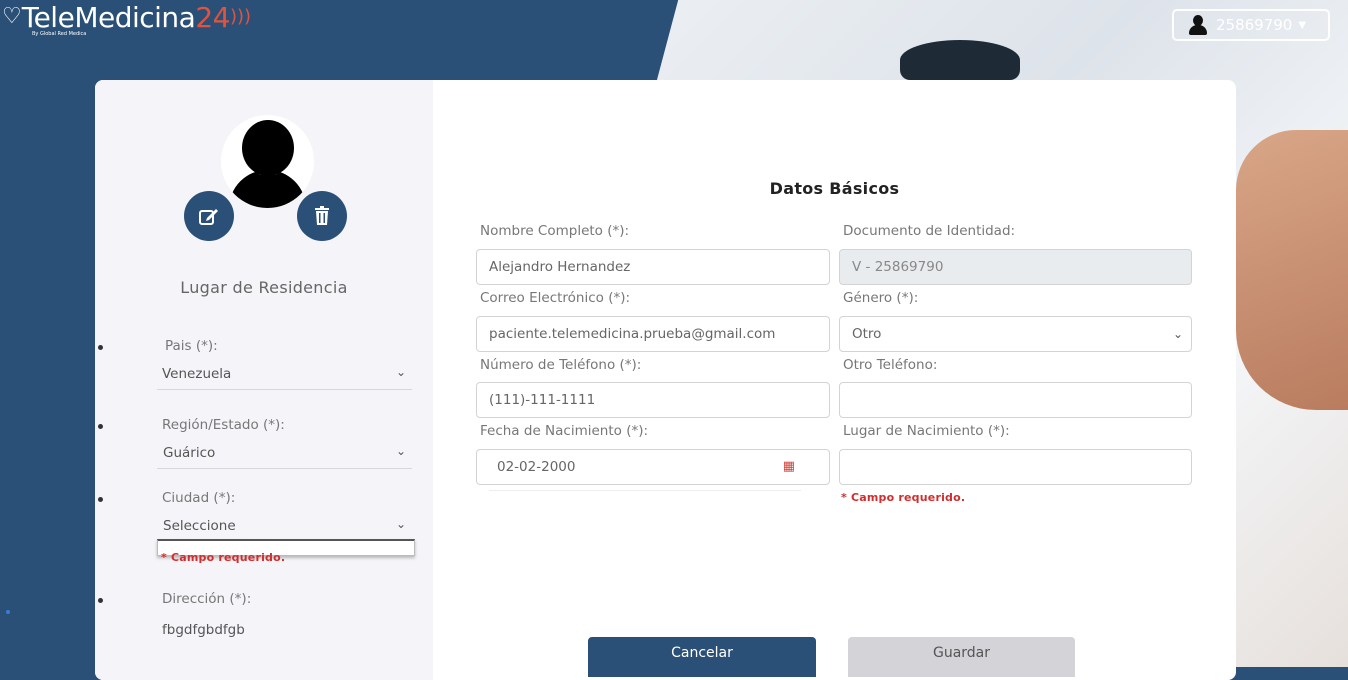 This screenshot has height=680, width=1348. I want to click on avatar, so click(267, 161).